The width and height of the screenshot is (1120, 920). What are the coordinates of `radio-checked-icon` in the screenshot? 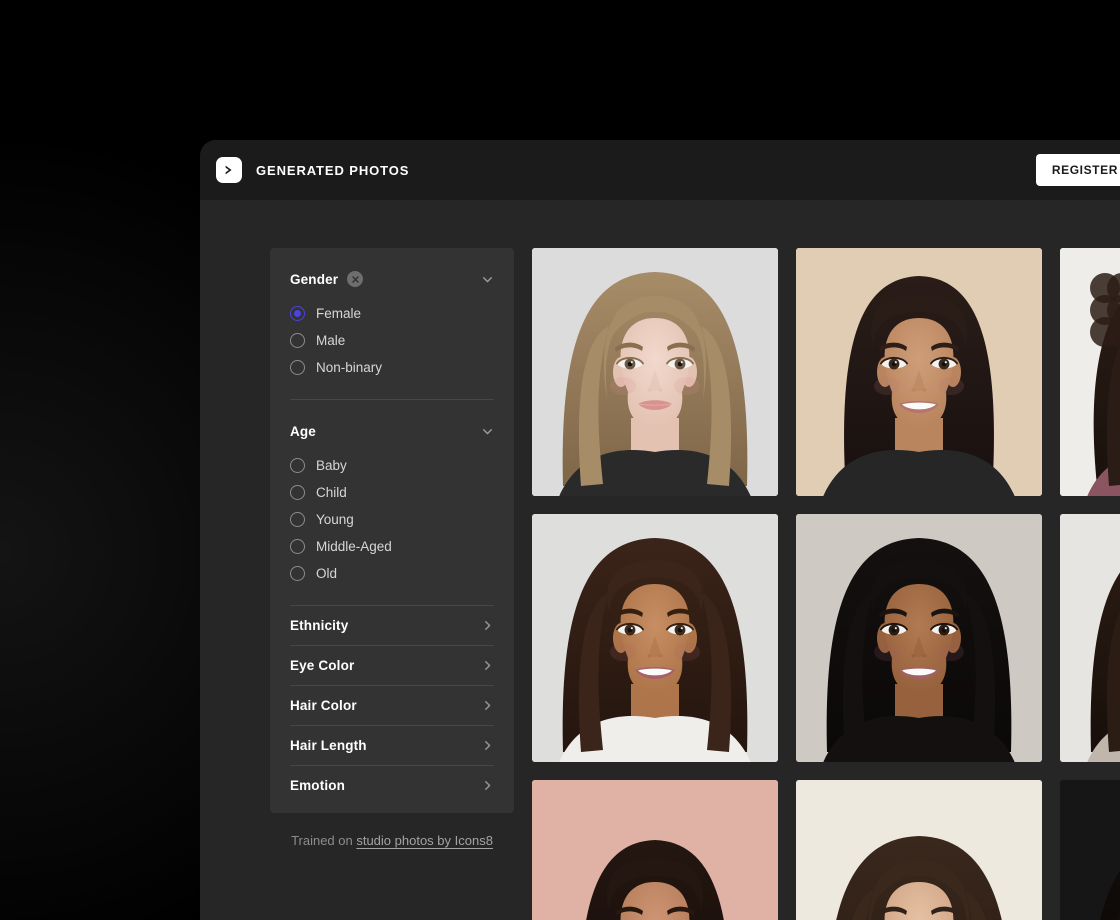 It's located at (297, 313).